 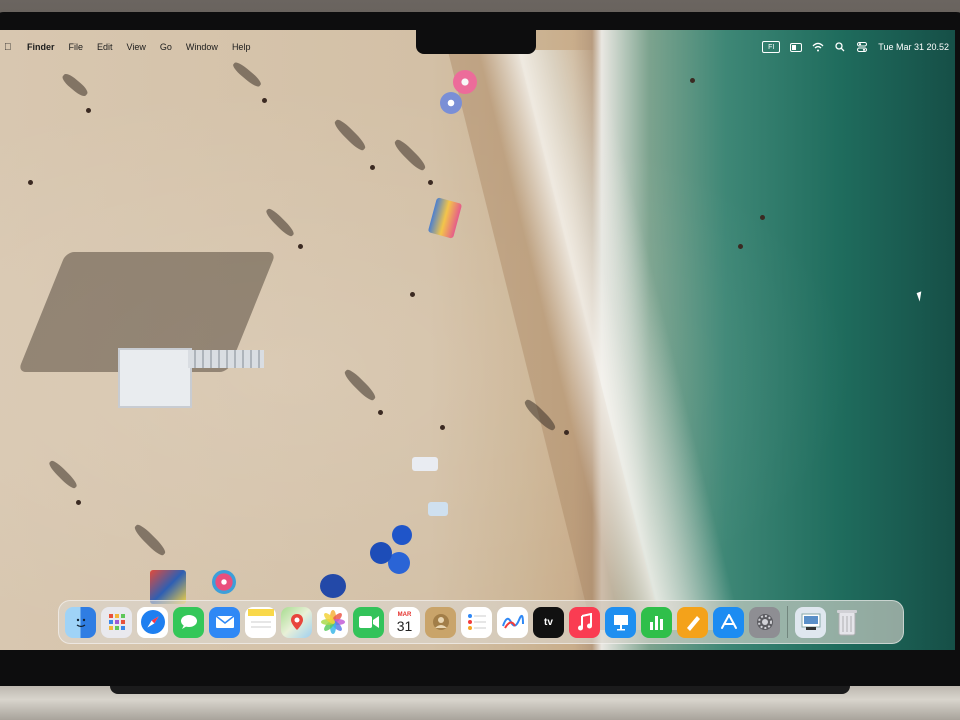 I want to click on dock: MAR 31 tv, so click(x=481, y=622).